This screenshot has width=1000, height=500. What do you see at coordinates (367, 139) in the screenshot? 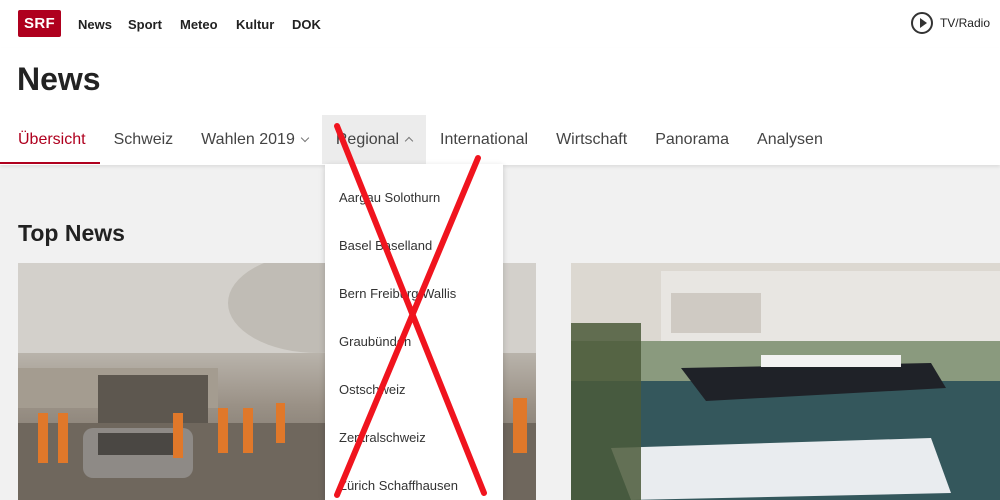
I see `tab-label: Regional` at bounding box center [367, 139].